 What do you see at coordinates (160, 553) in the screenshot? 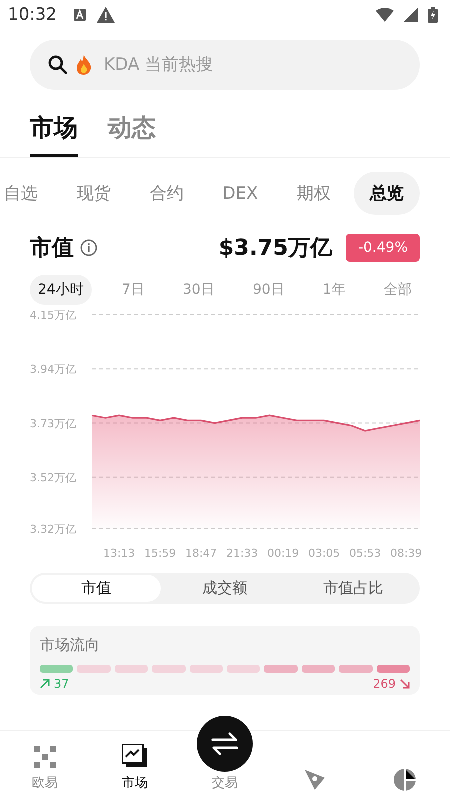
I see `x-axis-label: 15:59` at bounding box center [160, 553].